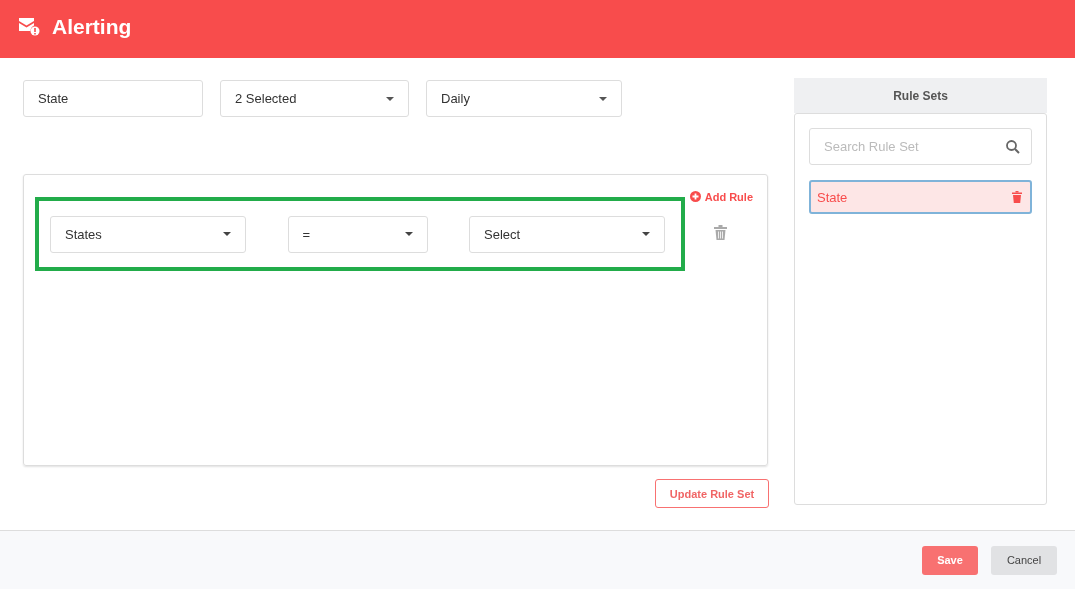 The height and width of the screenshot is (589, 1075). What do you see at coordinates (113, 98) in the screenshot?
I see `name-field: State` at bounding box center [113, 98].